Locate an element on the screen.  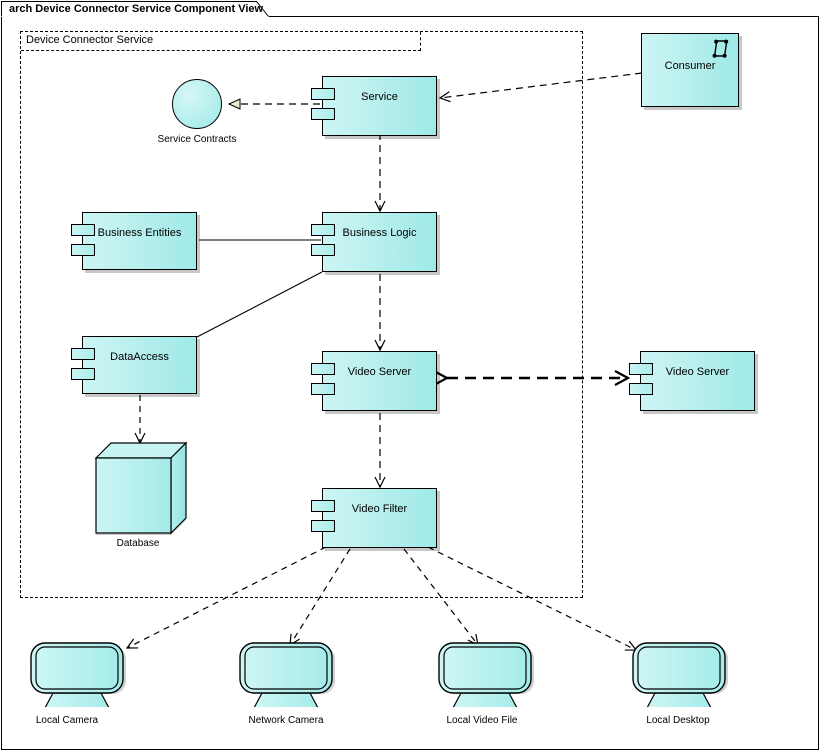
component-data-access: DataAccess is located at coordinates (134, 365).